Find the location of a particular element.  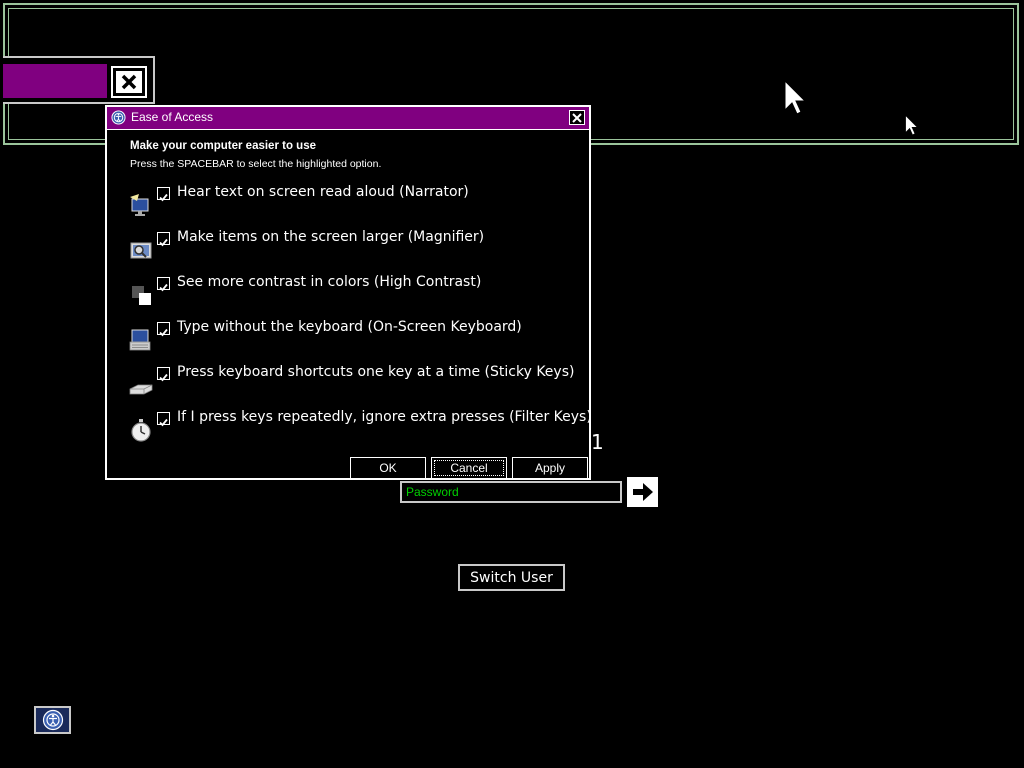

background-window-titlebar is located at coordinates (79, 80).